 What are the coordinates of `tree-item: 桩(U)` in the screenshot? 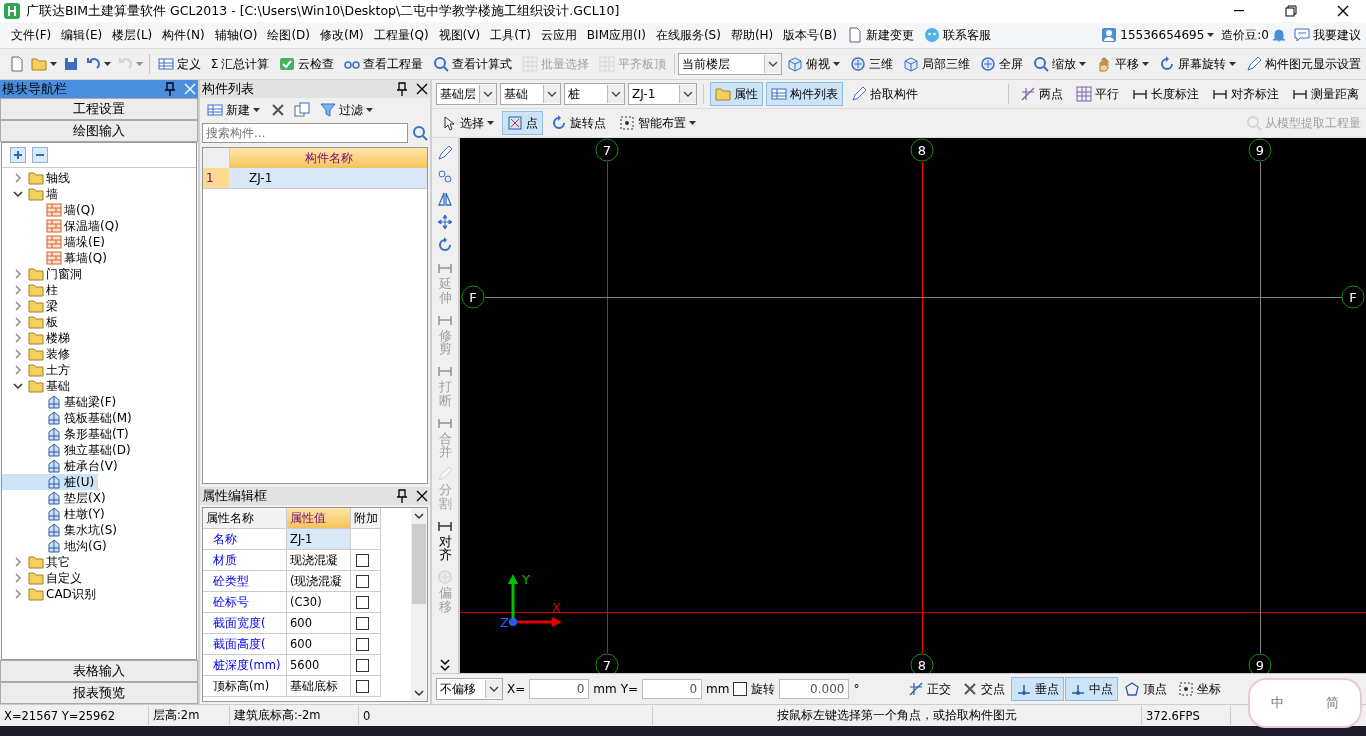 It's located at (50, 482).